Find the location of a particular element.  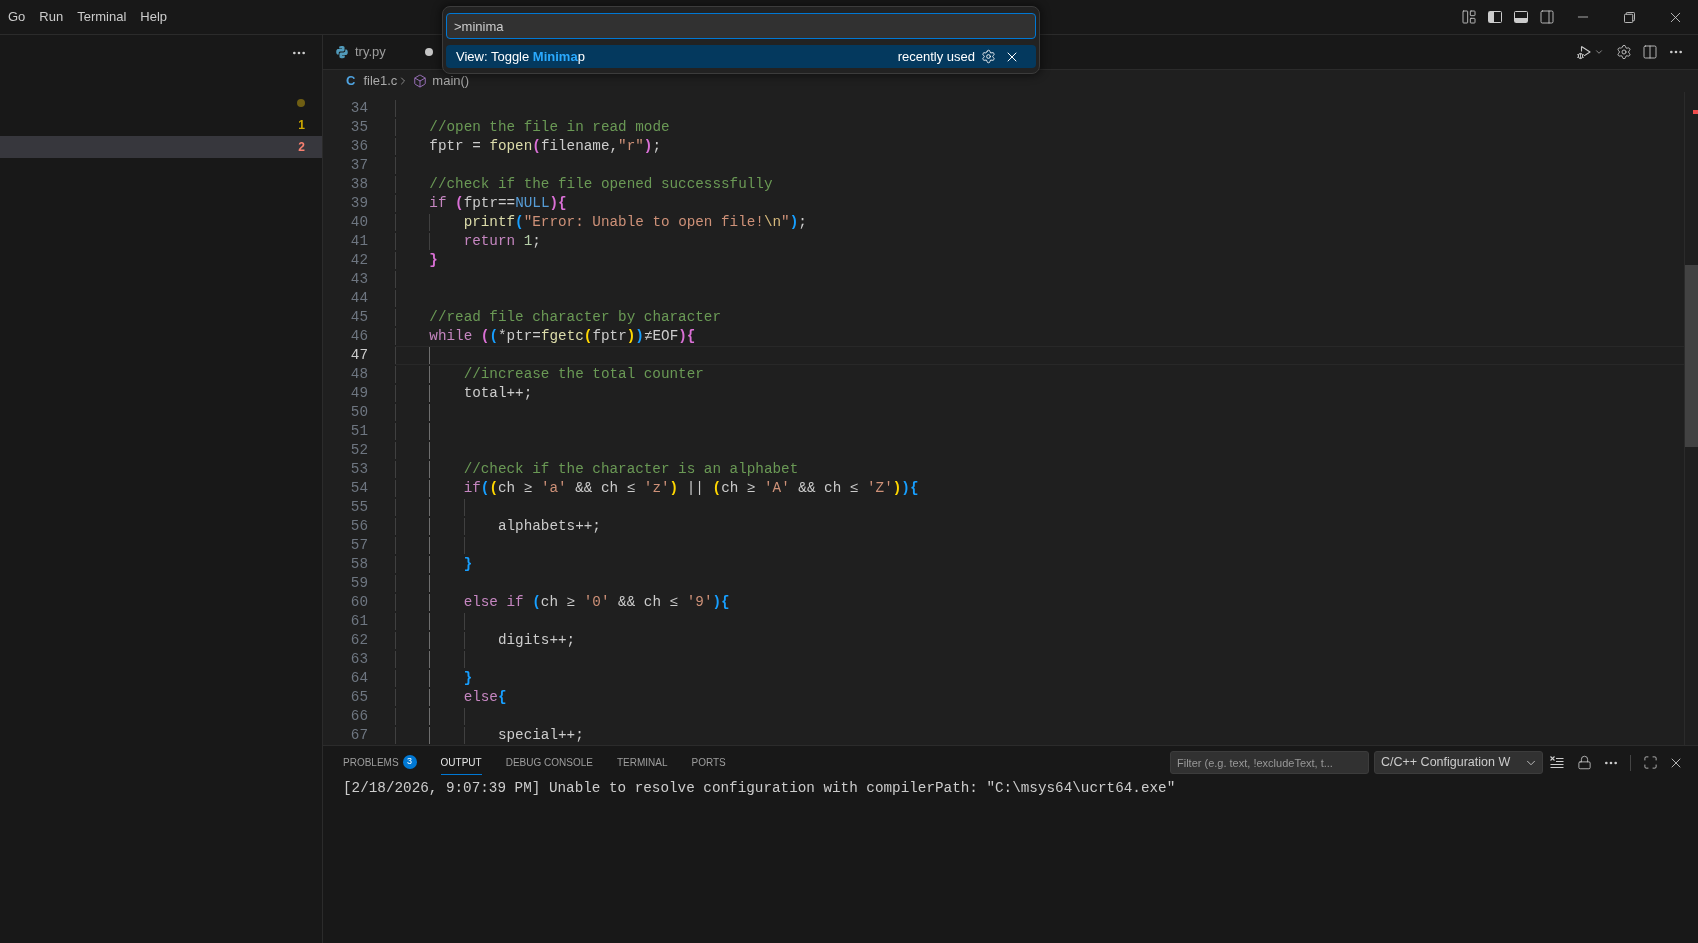

line-number: 47 is located at coordinates (358, 355).